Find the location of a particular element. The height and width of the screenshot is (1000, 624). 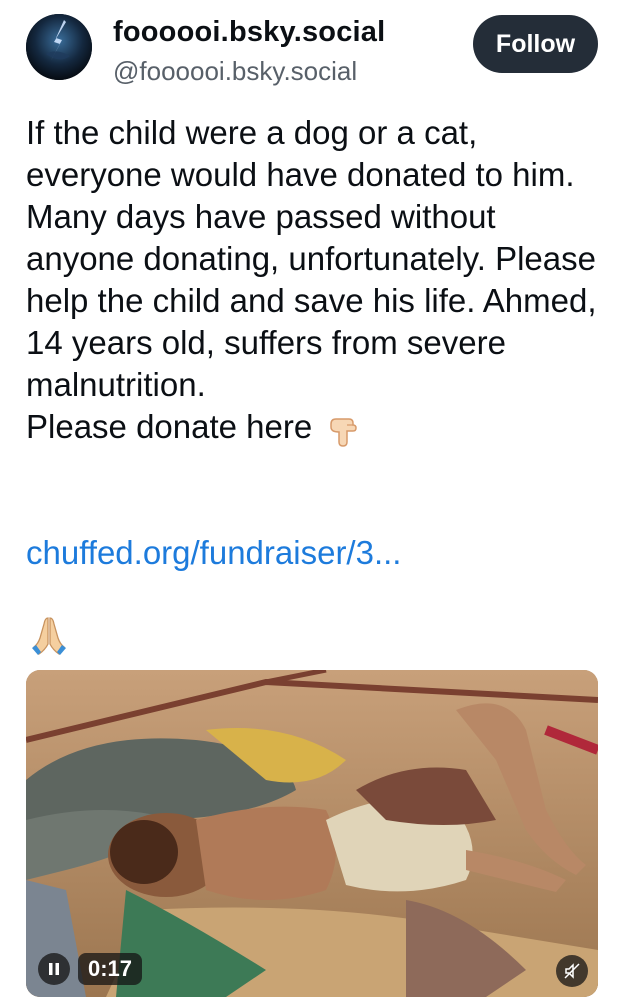

muted-speaker-icon is located at coordinates (572, 971).